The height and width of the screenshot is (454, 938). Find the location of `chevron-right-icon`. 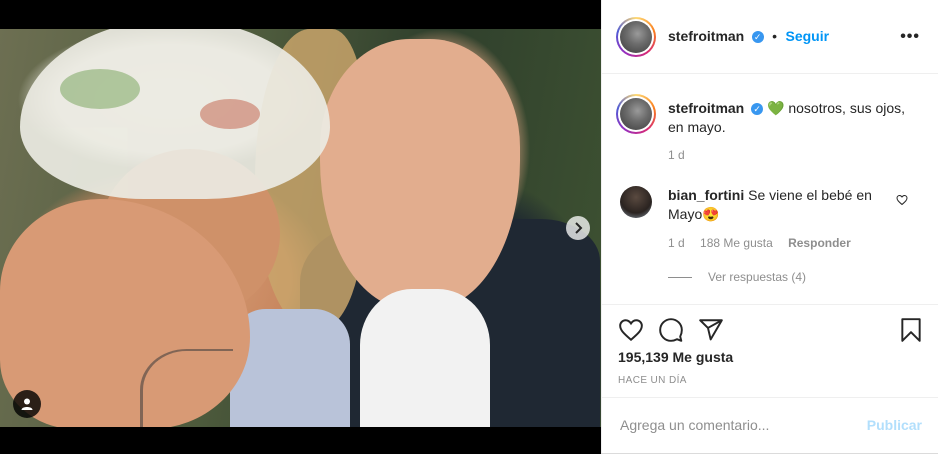

chevron-right-icon is located at coordinates (579, 228).